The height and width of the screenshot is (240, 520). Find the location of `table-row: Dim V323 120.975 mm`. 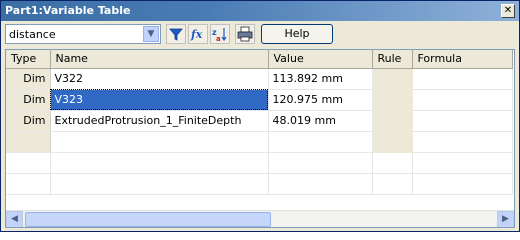

table-row: Dim V323 120.975 mm is located at coordinates (259, 100).